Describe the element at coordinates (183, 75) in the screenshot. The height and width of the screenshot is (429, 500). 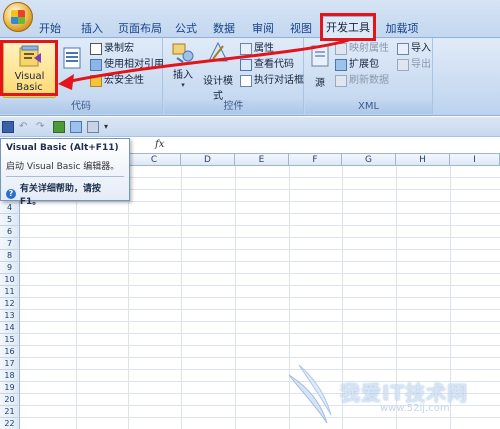
I see `insert-control-label: 插入` at that location.